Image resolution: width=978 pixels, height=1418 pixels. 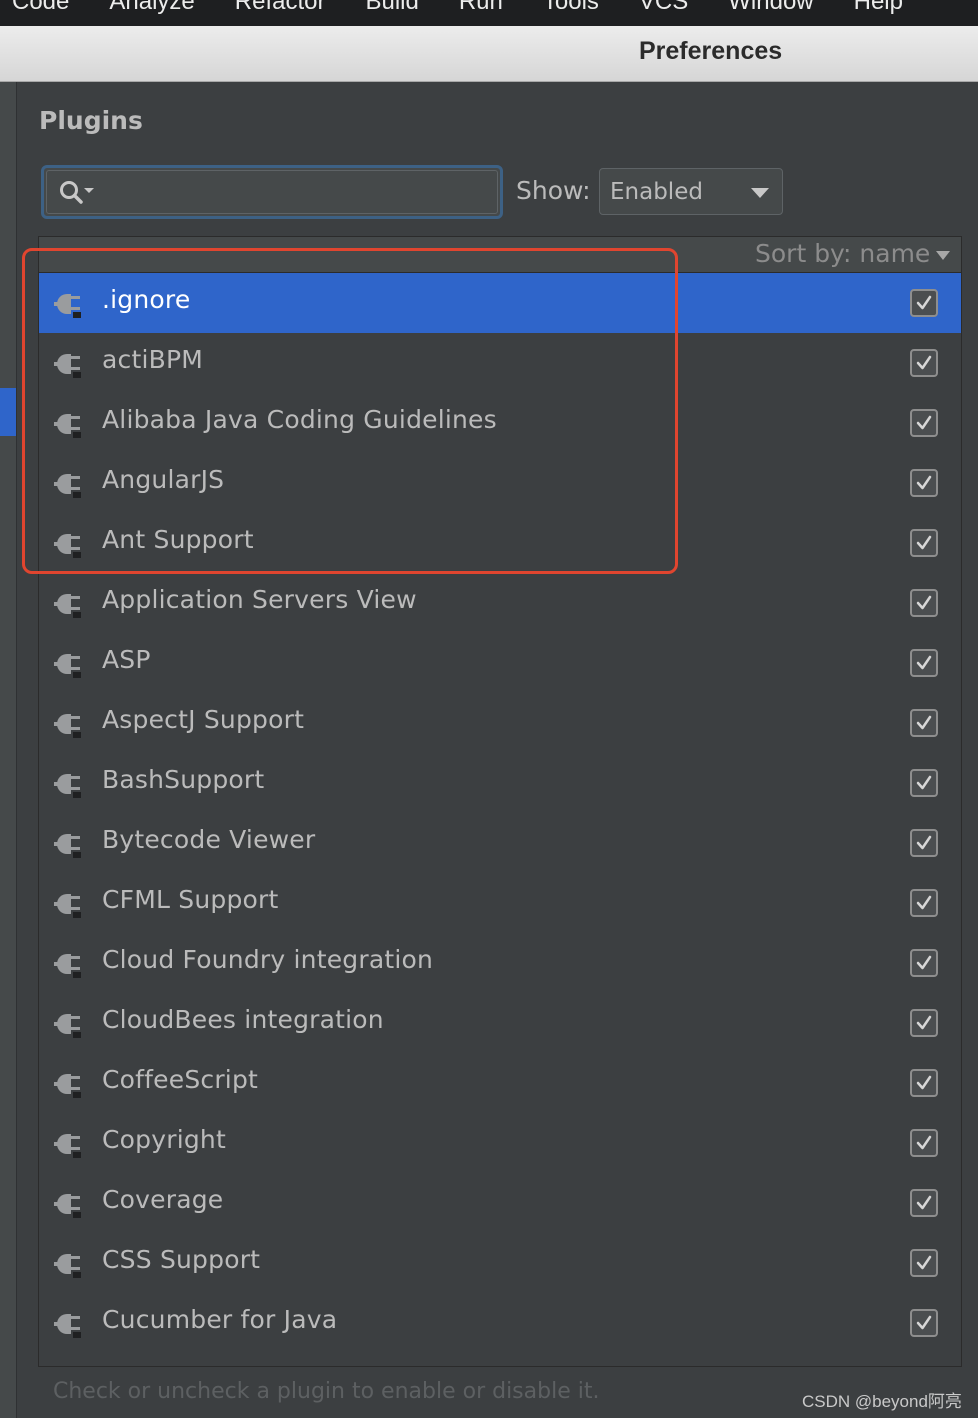 I want to click on plugin-row: Ant Support, so click(x=500, y=543).